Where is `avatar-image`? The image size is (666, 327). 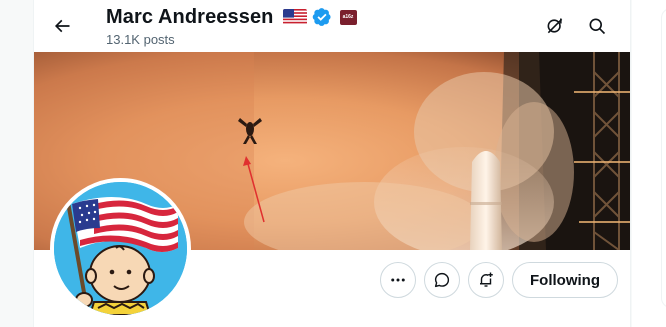
avatar-image is located at coordinates (120, 248).